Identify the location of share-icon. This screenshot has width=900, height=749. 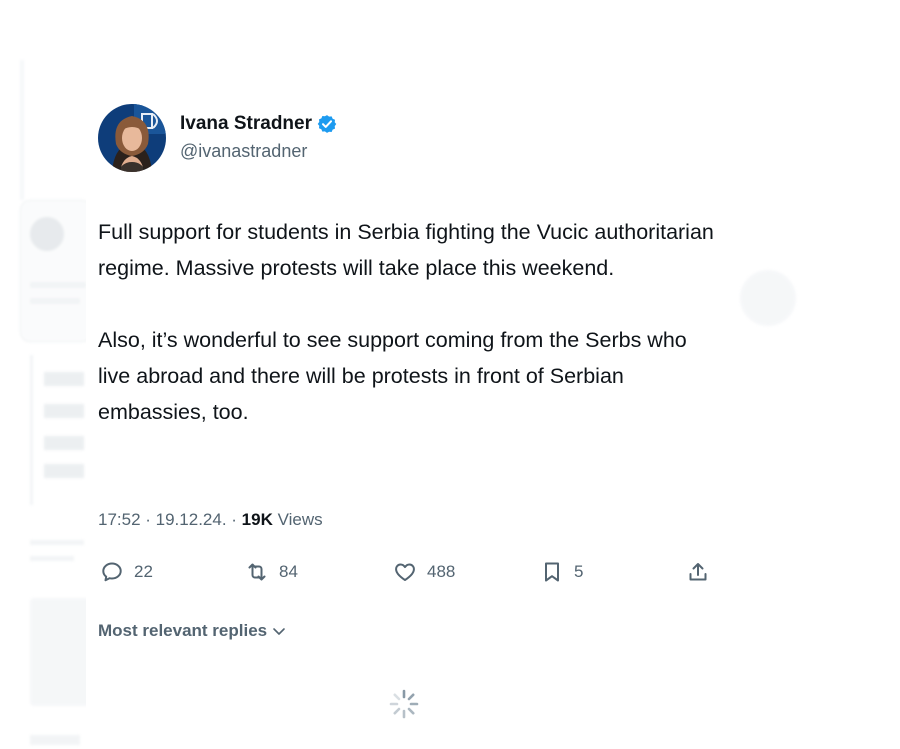
(698, 572).